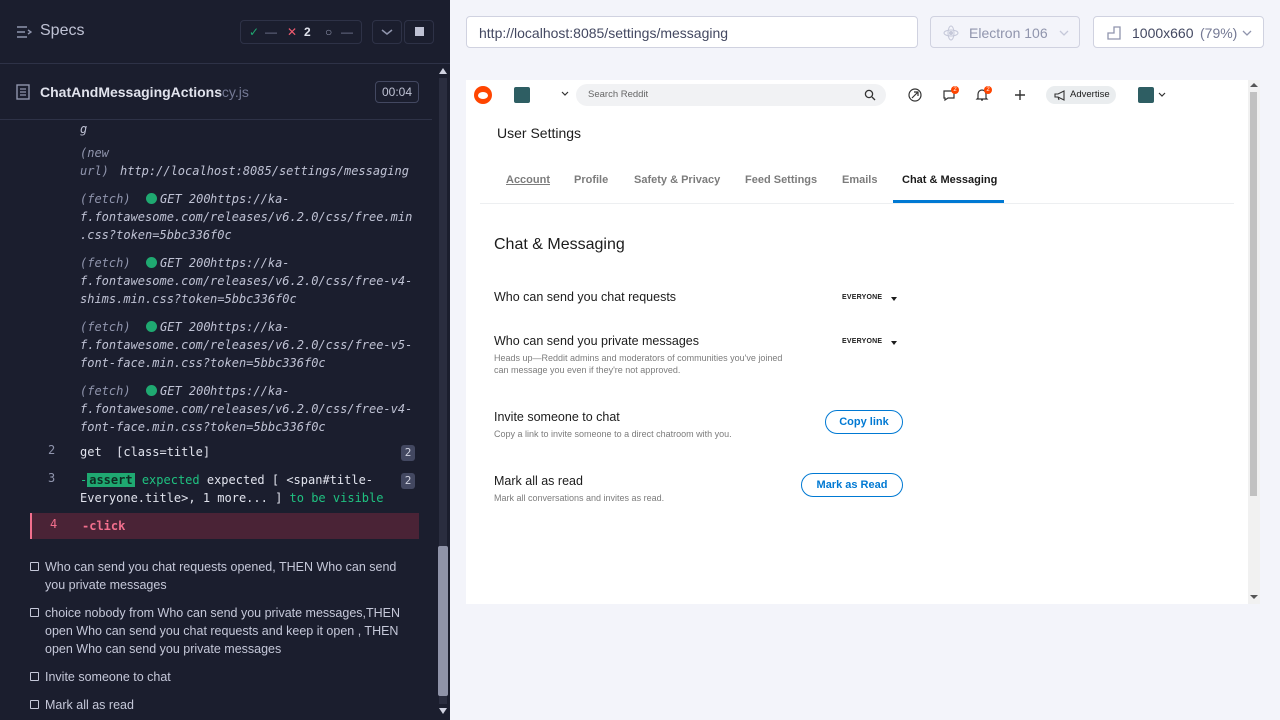 The width and height of the screenshot is (1280, 720). I want to click on command-click-text: -click, so click(104, 526).